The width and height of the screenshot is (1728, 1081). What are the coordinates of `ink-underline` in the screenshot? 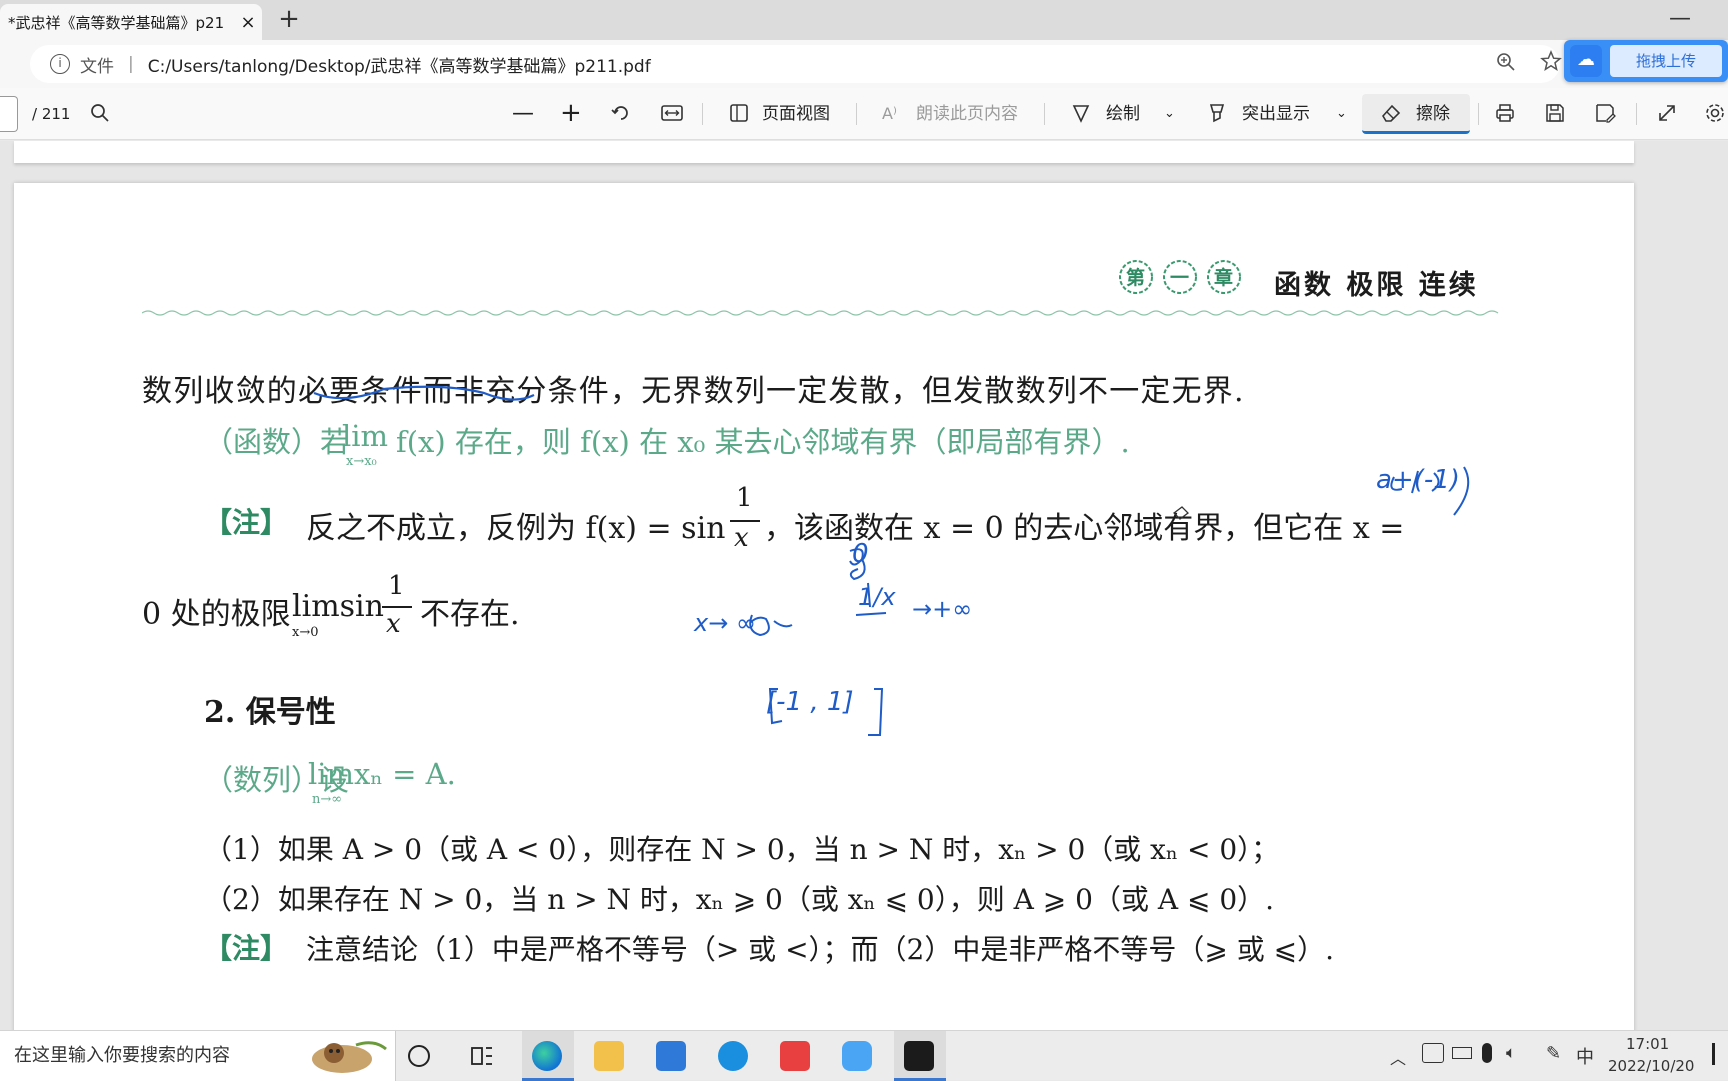 It's located at (424, 393).